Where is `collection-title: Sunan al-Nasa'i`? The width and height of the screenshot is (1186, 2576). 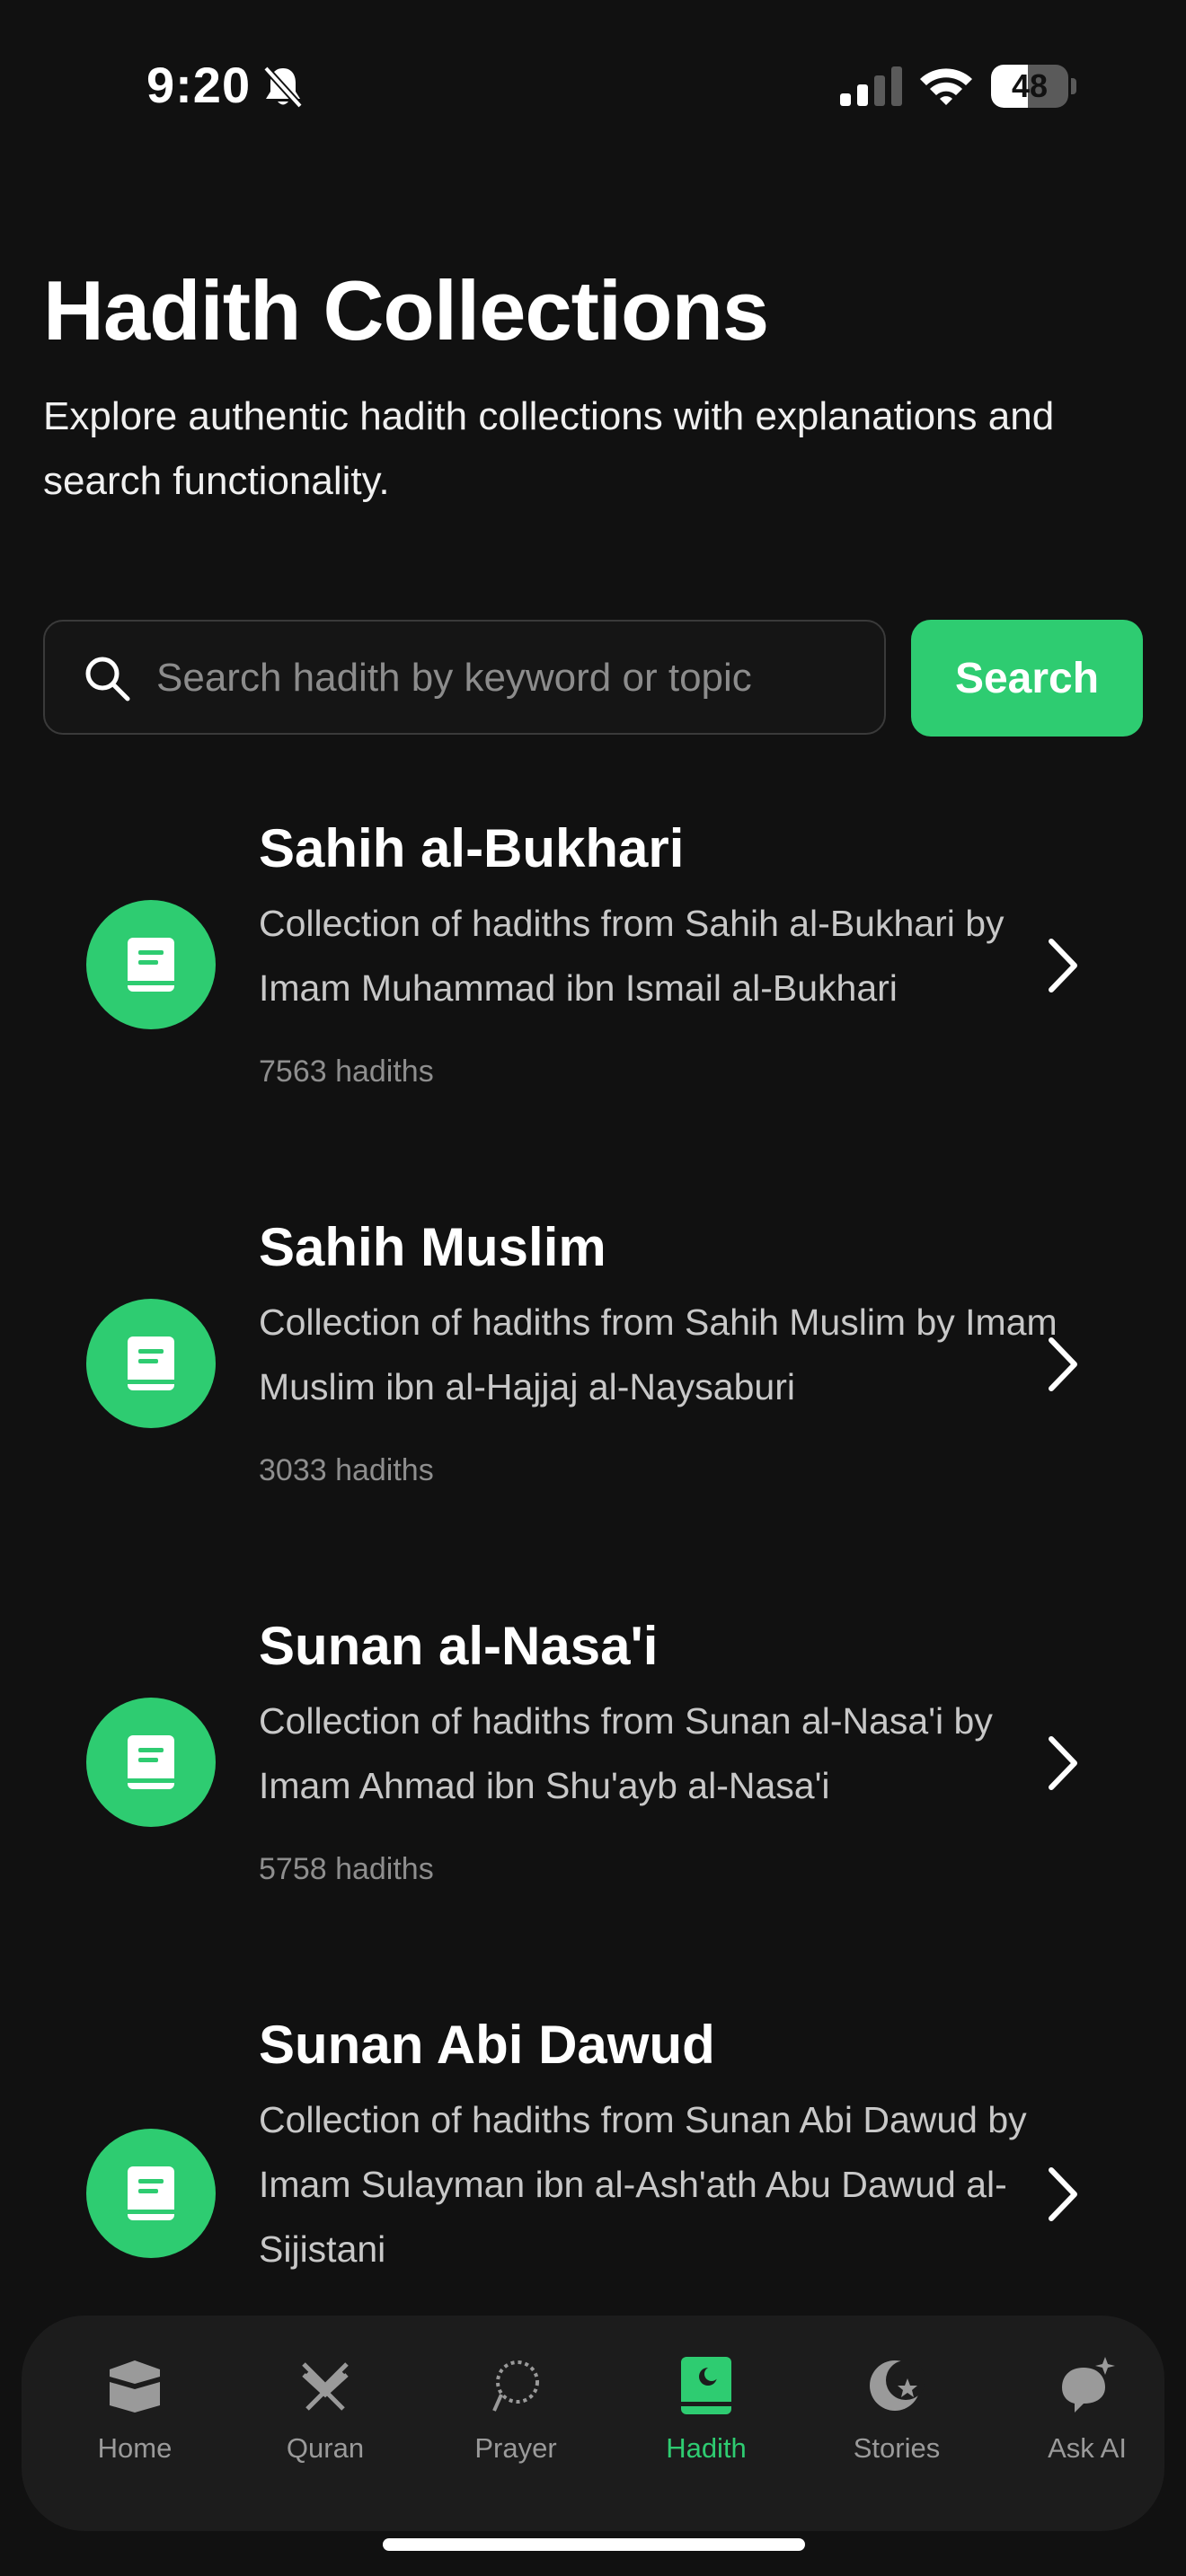 collection-title: Sunan al-Nasa'i is located at coordinates (459, 1646).